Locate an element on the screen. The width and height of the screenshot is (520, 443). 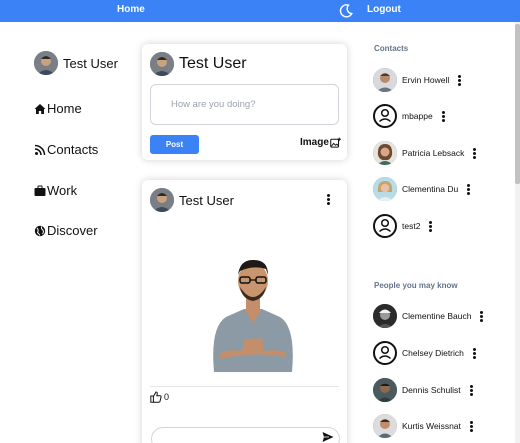
like-button: 0 is located at coordinates (159, 397).